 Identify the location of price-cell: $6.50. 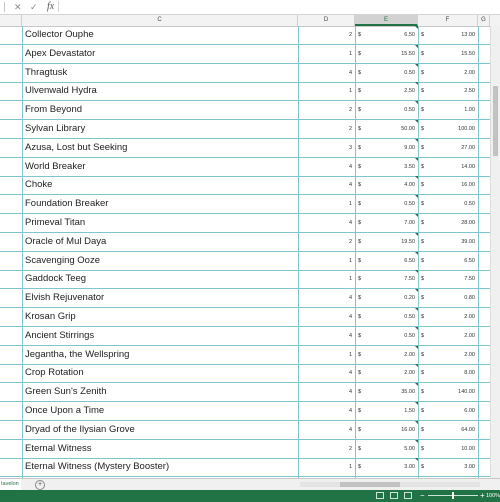
(386, 35).